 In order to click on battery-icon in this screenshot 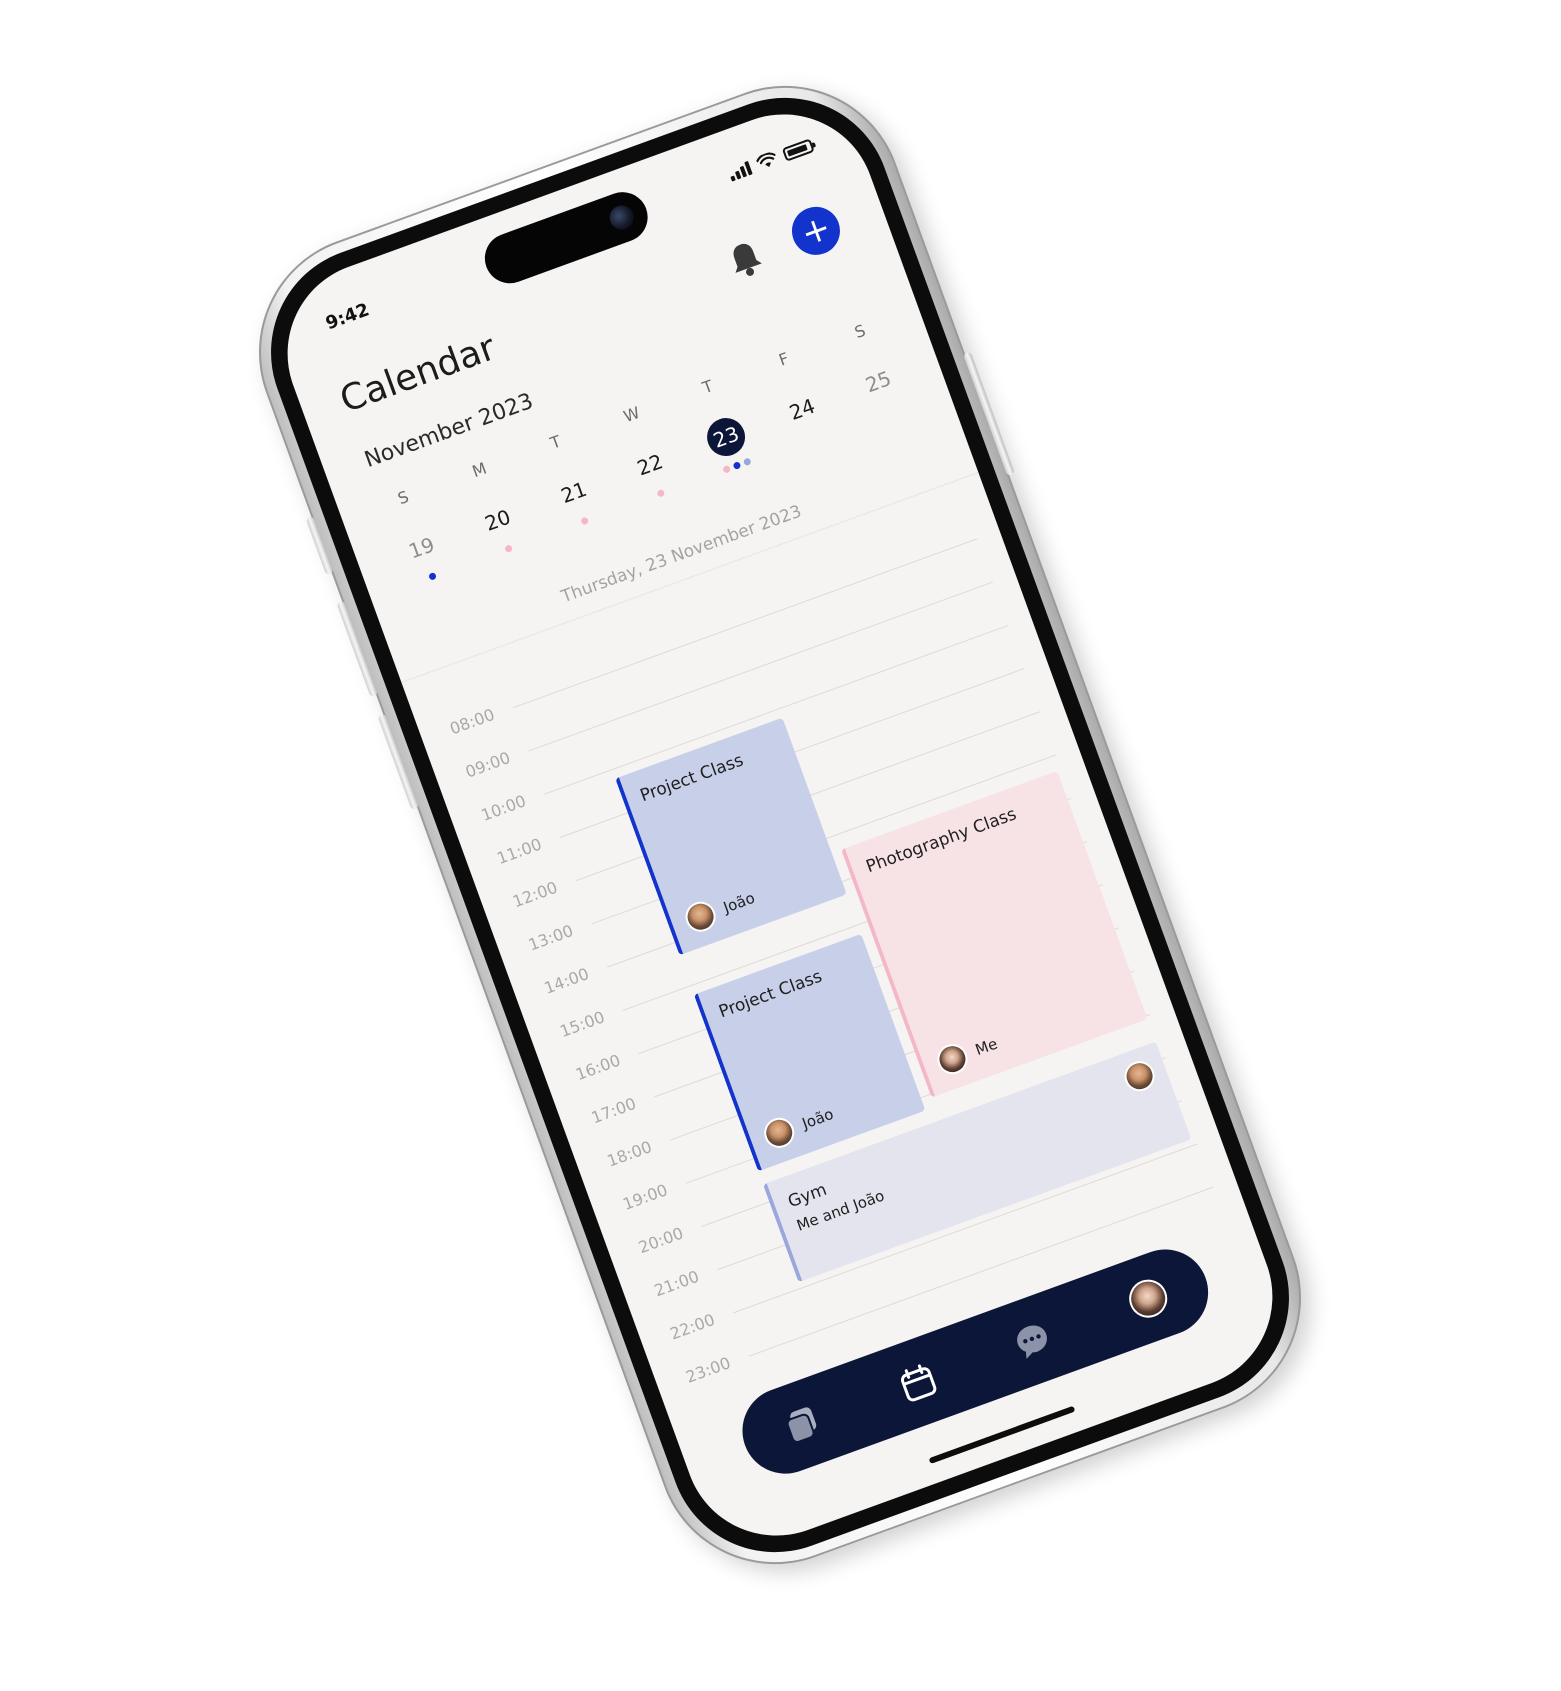, I will do `click(798, 150)`.